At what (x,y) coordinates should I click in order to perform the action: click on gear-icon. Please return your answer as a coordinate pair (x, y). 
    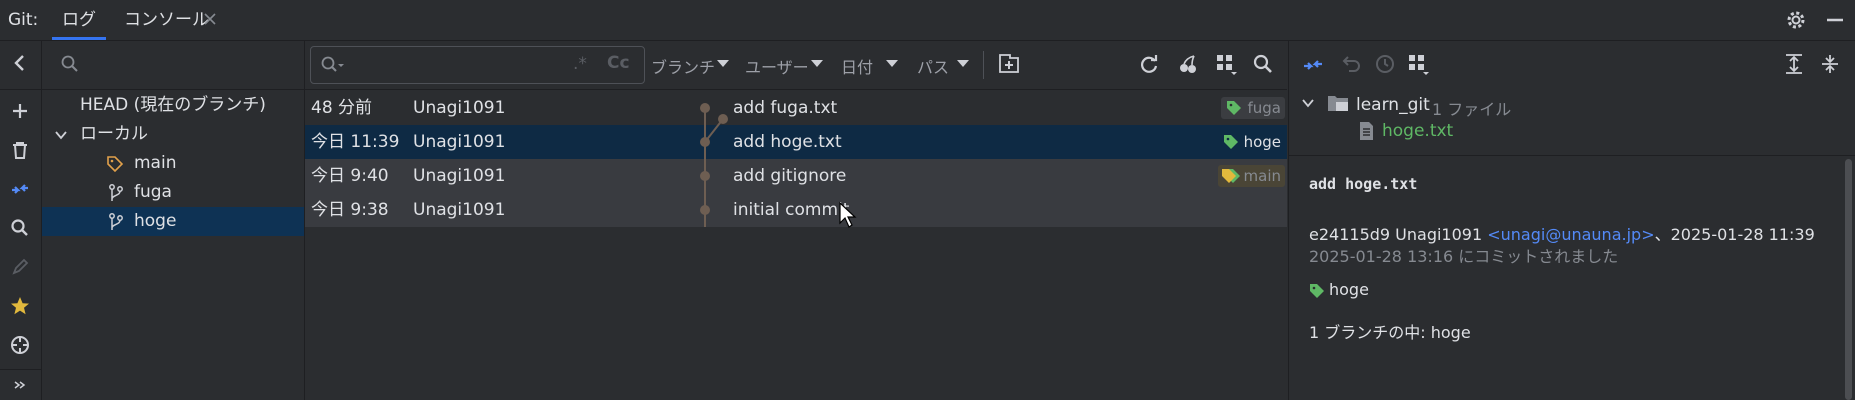
    Looking at the image, I should click on (1796, 20).